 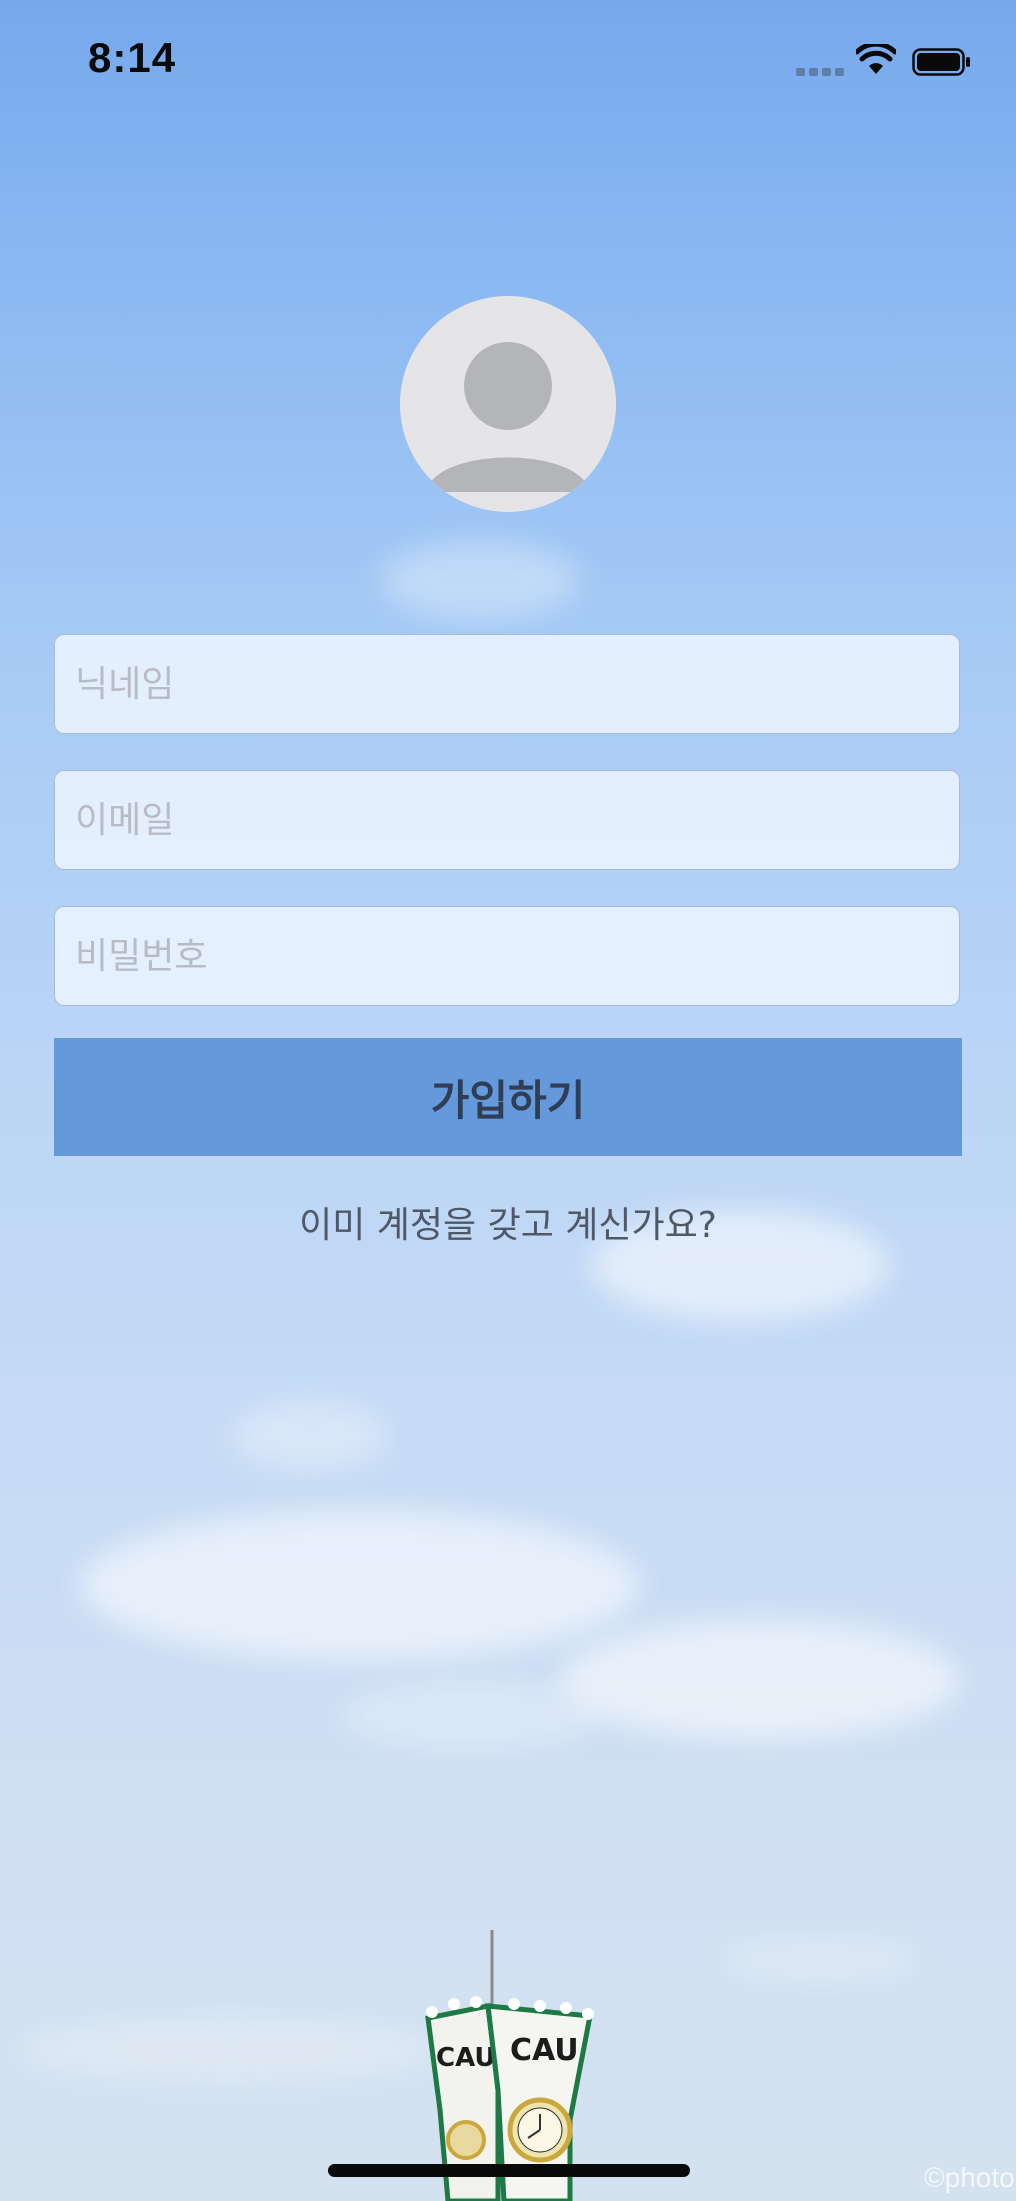 I want to click on cellular-signal-icon, so click(x=820, y=73).